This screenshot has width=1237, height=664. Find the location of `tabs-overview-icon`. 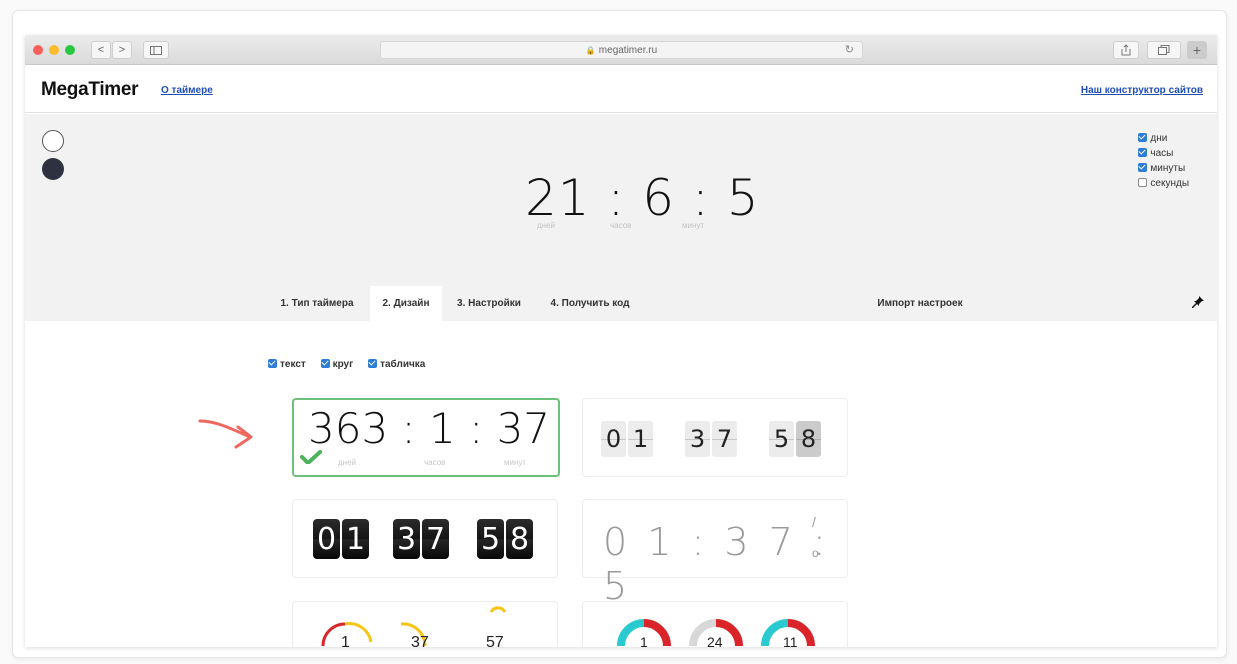

tabs-overview-icon is located at coordinates (1164, 50).